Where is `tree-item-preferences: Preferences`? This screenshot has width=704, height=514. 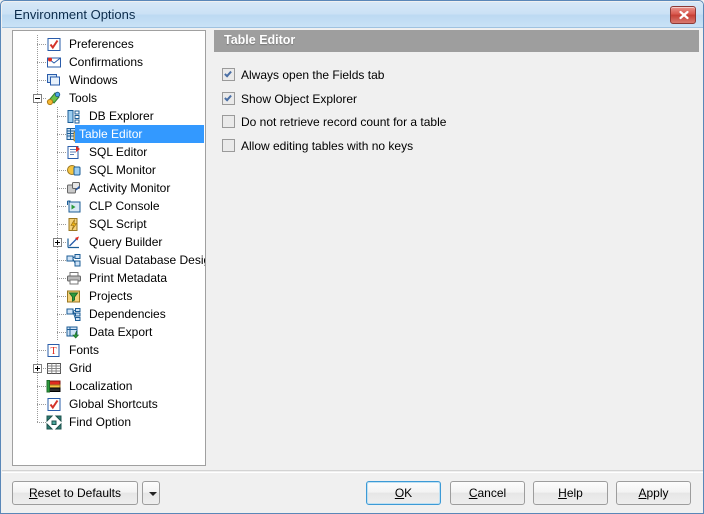 tree-item-preferences: Preferences is located at coordinates (109, 44).